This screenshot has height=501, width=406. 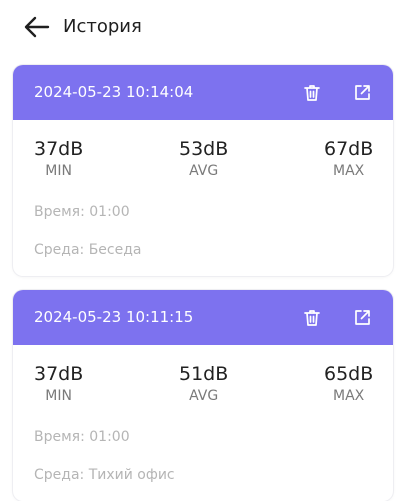 I want to click on record-datetime: 2024-05-23 10:11:15, so click(x=114, y=317).